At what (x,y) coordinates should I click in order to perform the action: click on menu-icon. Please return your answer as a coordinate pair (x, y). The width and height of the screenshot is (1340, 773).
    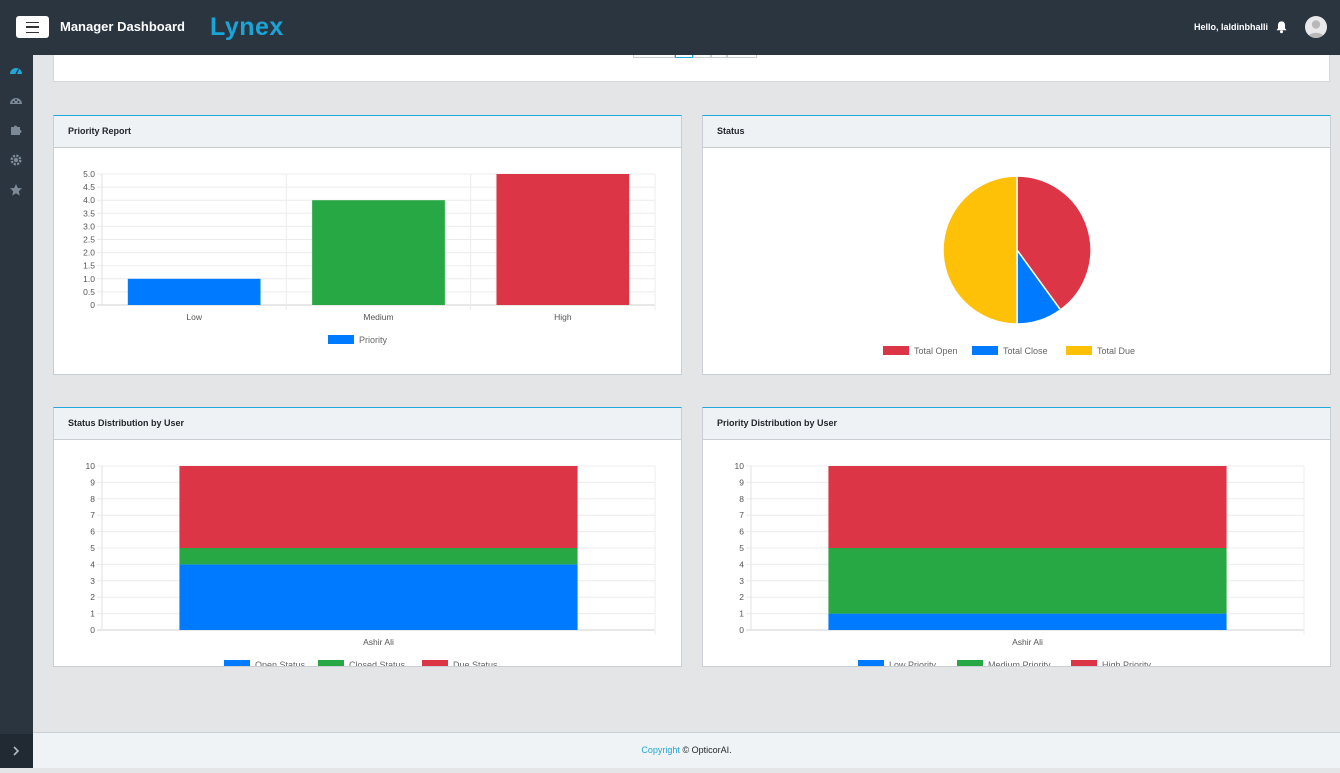
    Looking at the image, I should click on (32, 27).